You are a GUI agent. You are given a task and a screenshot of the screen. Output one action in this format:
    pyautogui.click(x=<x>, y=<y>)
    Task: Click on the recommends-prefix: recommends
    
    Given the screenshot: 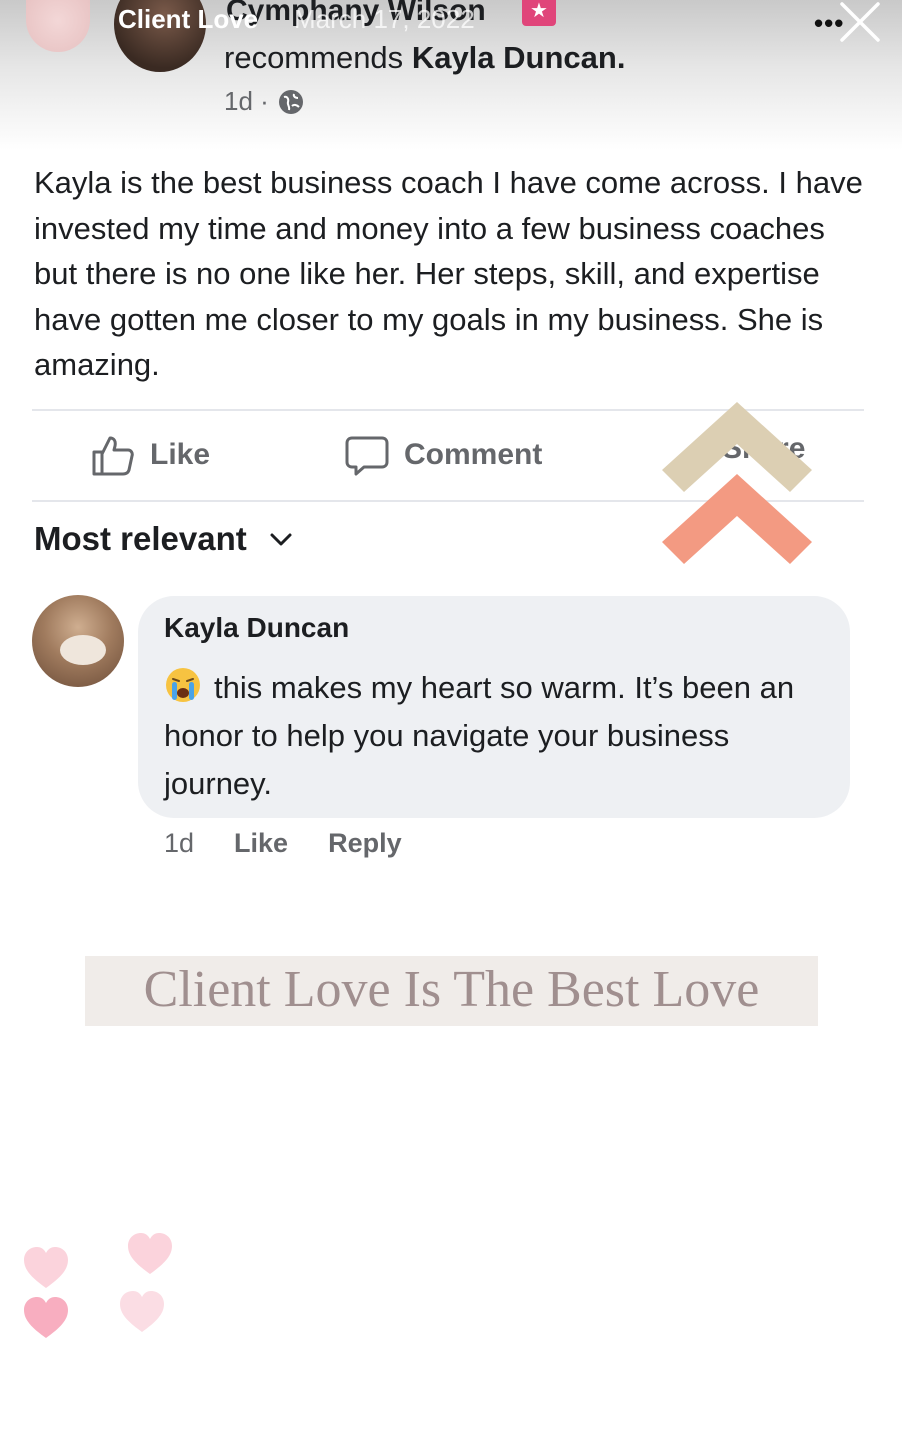 What is the action you would take?
    pyautogui.click(x=314, y=57)
    